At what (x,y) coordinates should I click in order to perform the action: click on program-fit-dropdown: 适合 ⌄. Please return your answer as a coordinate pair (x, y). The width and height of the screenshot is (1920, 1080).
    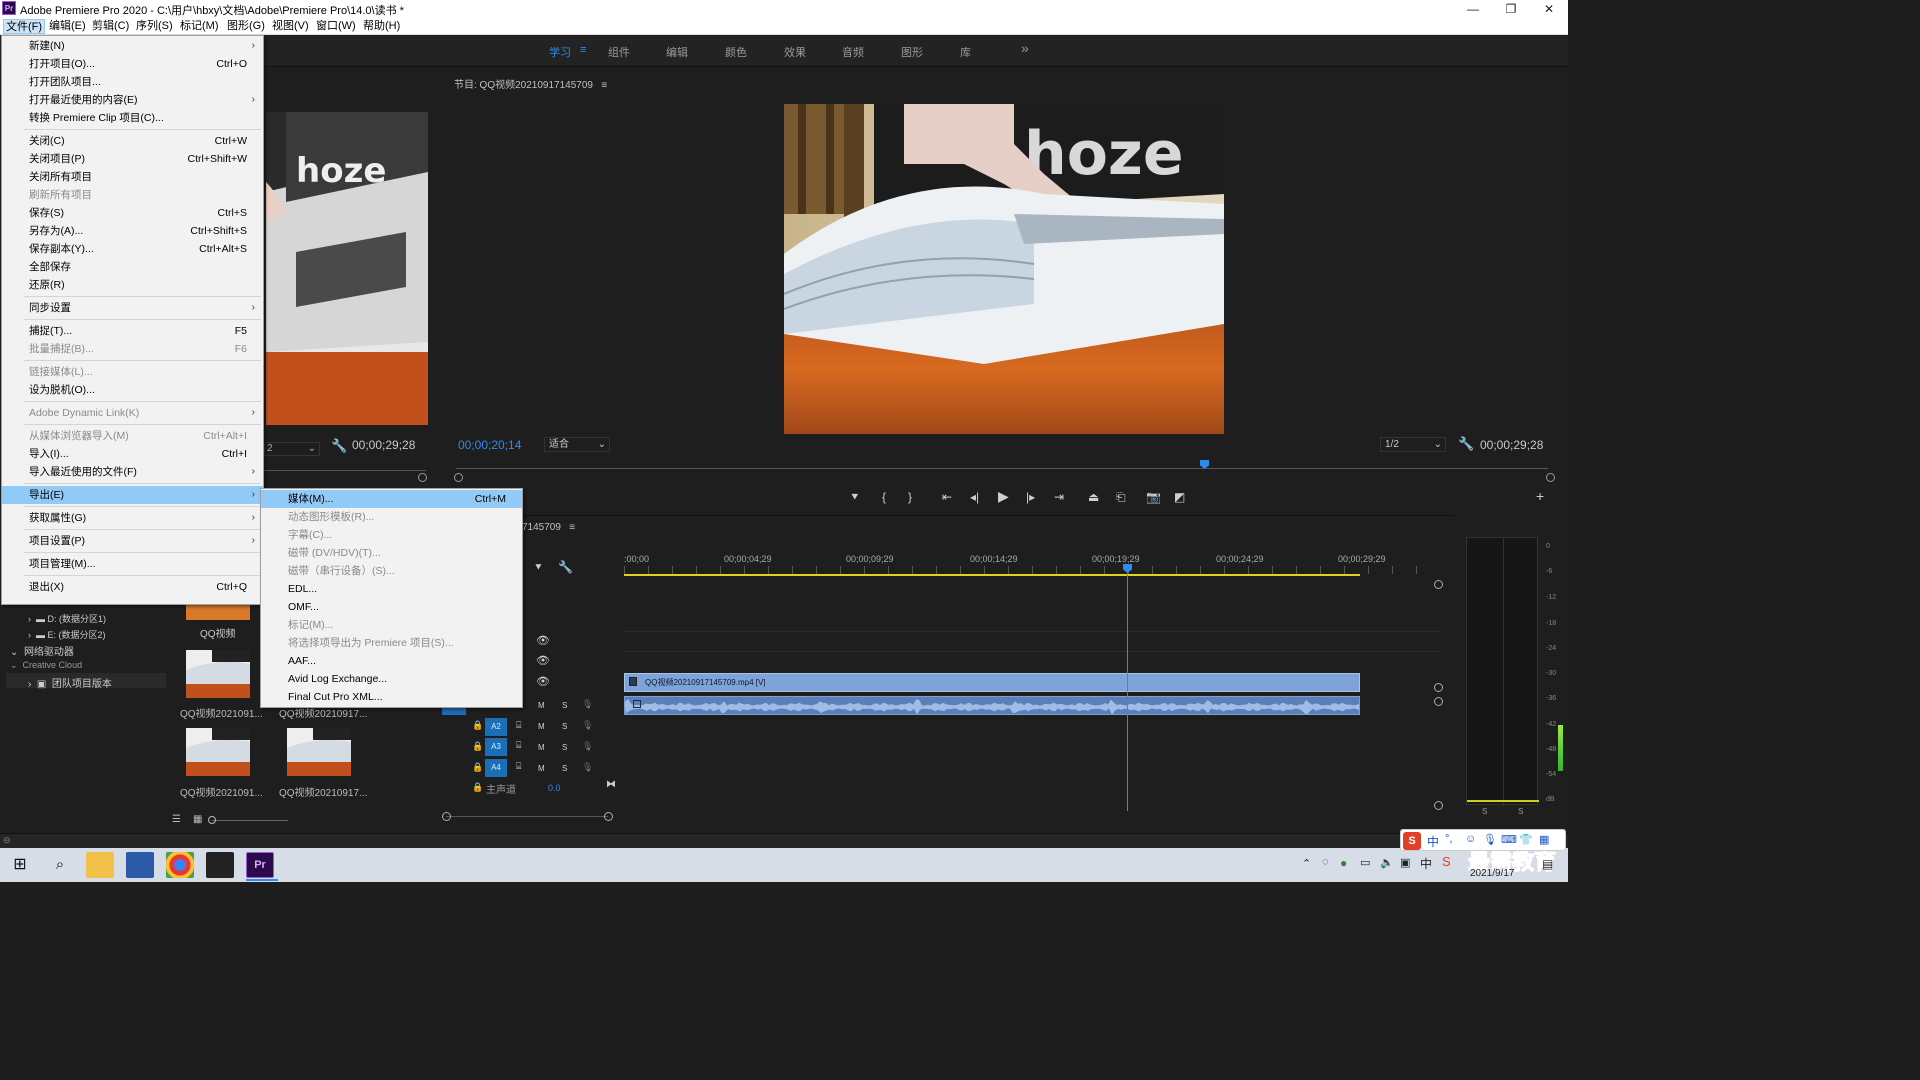
    Looking at the image, I should click on (577, 444).